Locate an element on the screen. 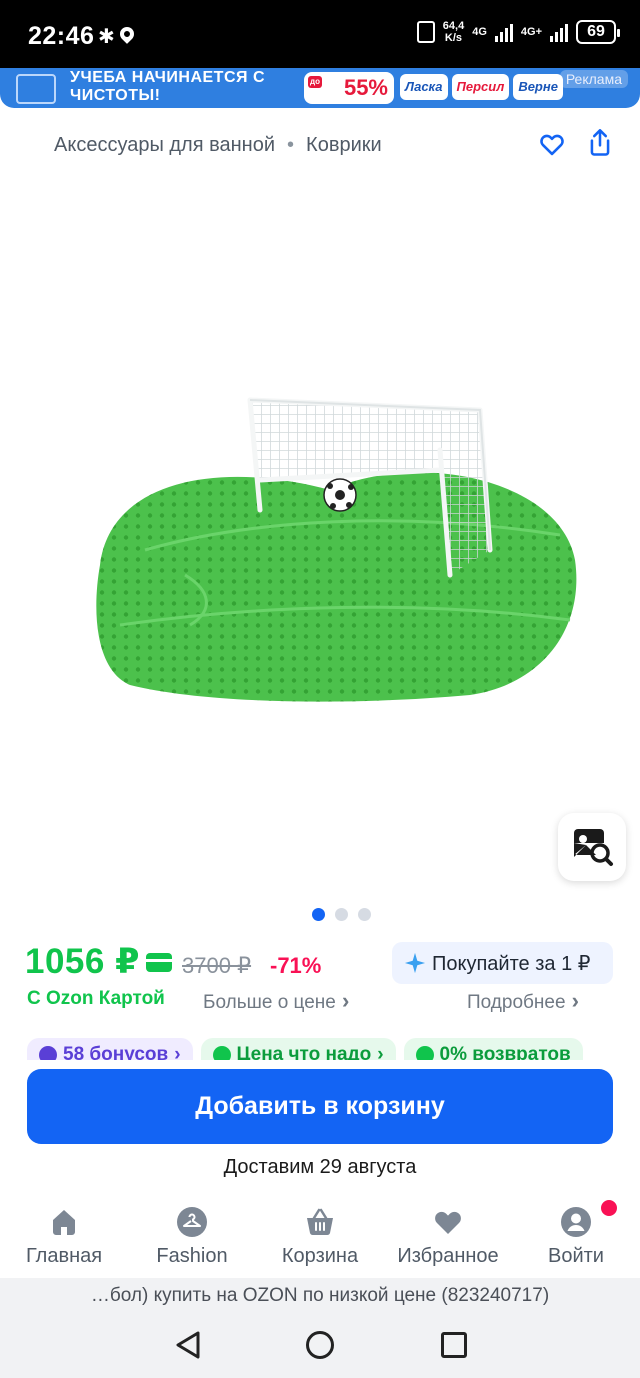  notification-dot is located at coordinates (609, 1208).